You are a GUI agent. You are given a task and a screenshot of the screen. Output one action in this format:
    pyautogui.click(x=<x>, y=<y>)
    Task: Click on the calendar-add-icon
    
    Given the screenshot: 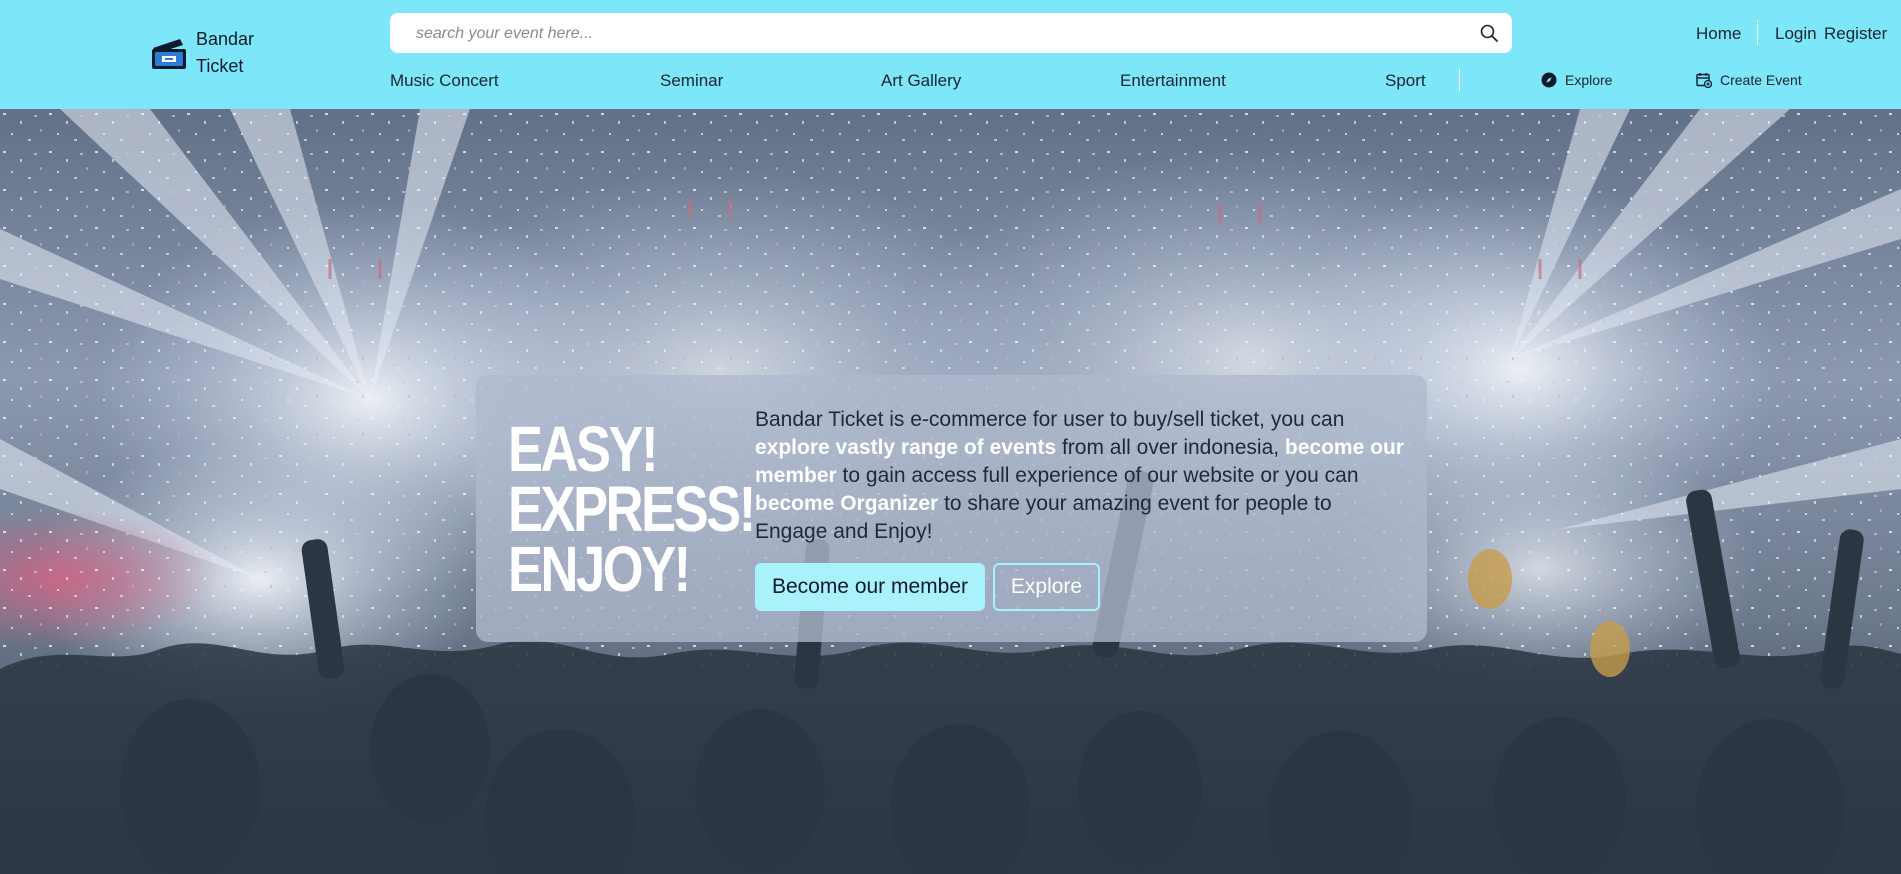 What is the action you would take?
    pyautogui.click(x=1704, y=80)
    